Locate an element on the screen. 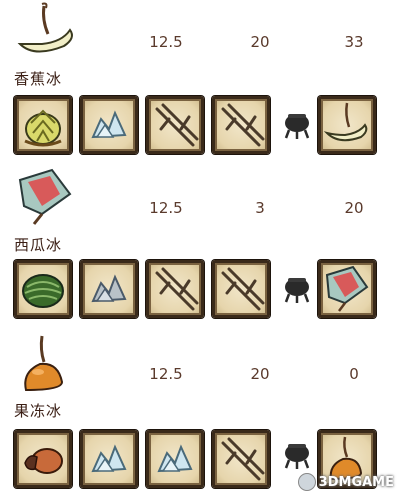 The height and width of the screenshot is (499, 400). dish-name: 香蕉冰 is located at coordinates (38, 79).